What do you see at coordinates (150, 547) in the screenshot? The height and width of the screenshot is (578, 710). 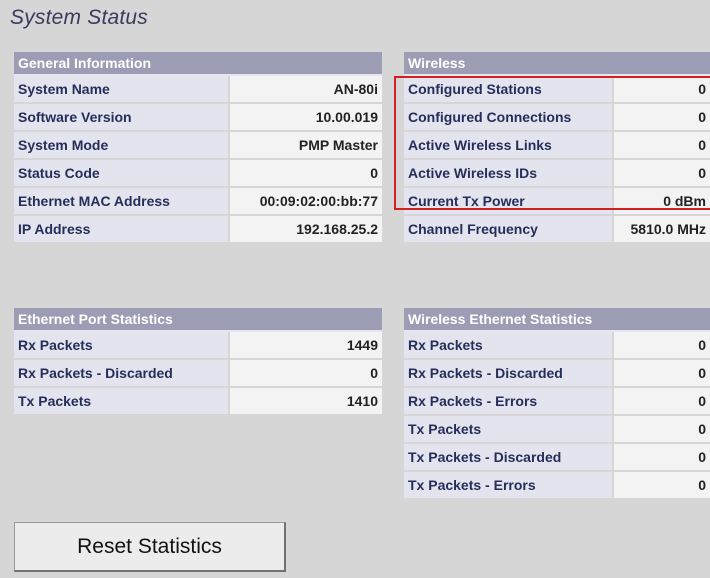 I see `reset-statistics-button: Reset Statistics` at bounding box center [150, 547].